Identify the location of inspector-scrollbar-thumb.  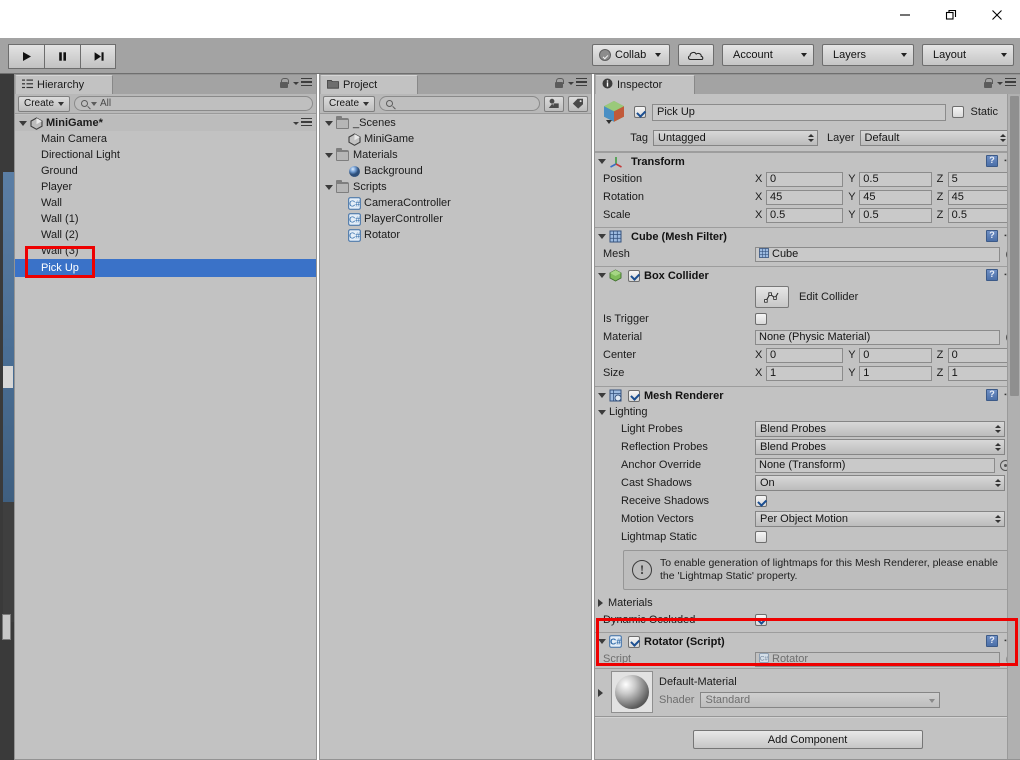
(1014, 246).